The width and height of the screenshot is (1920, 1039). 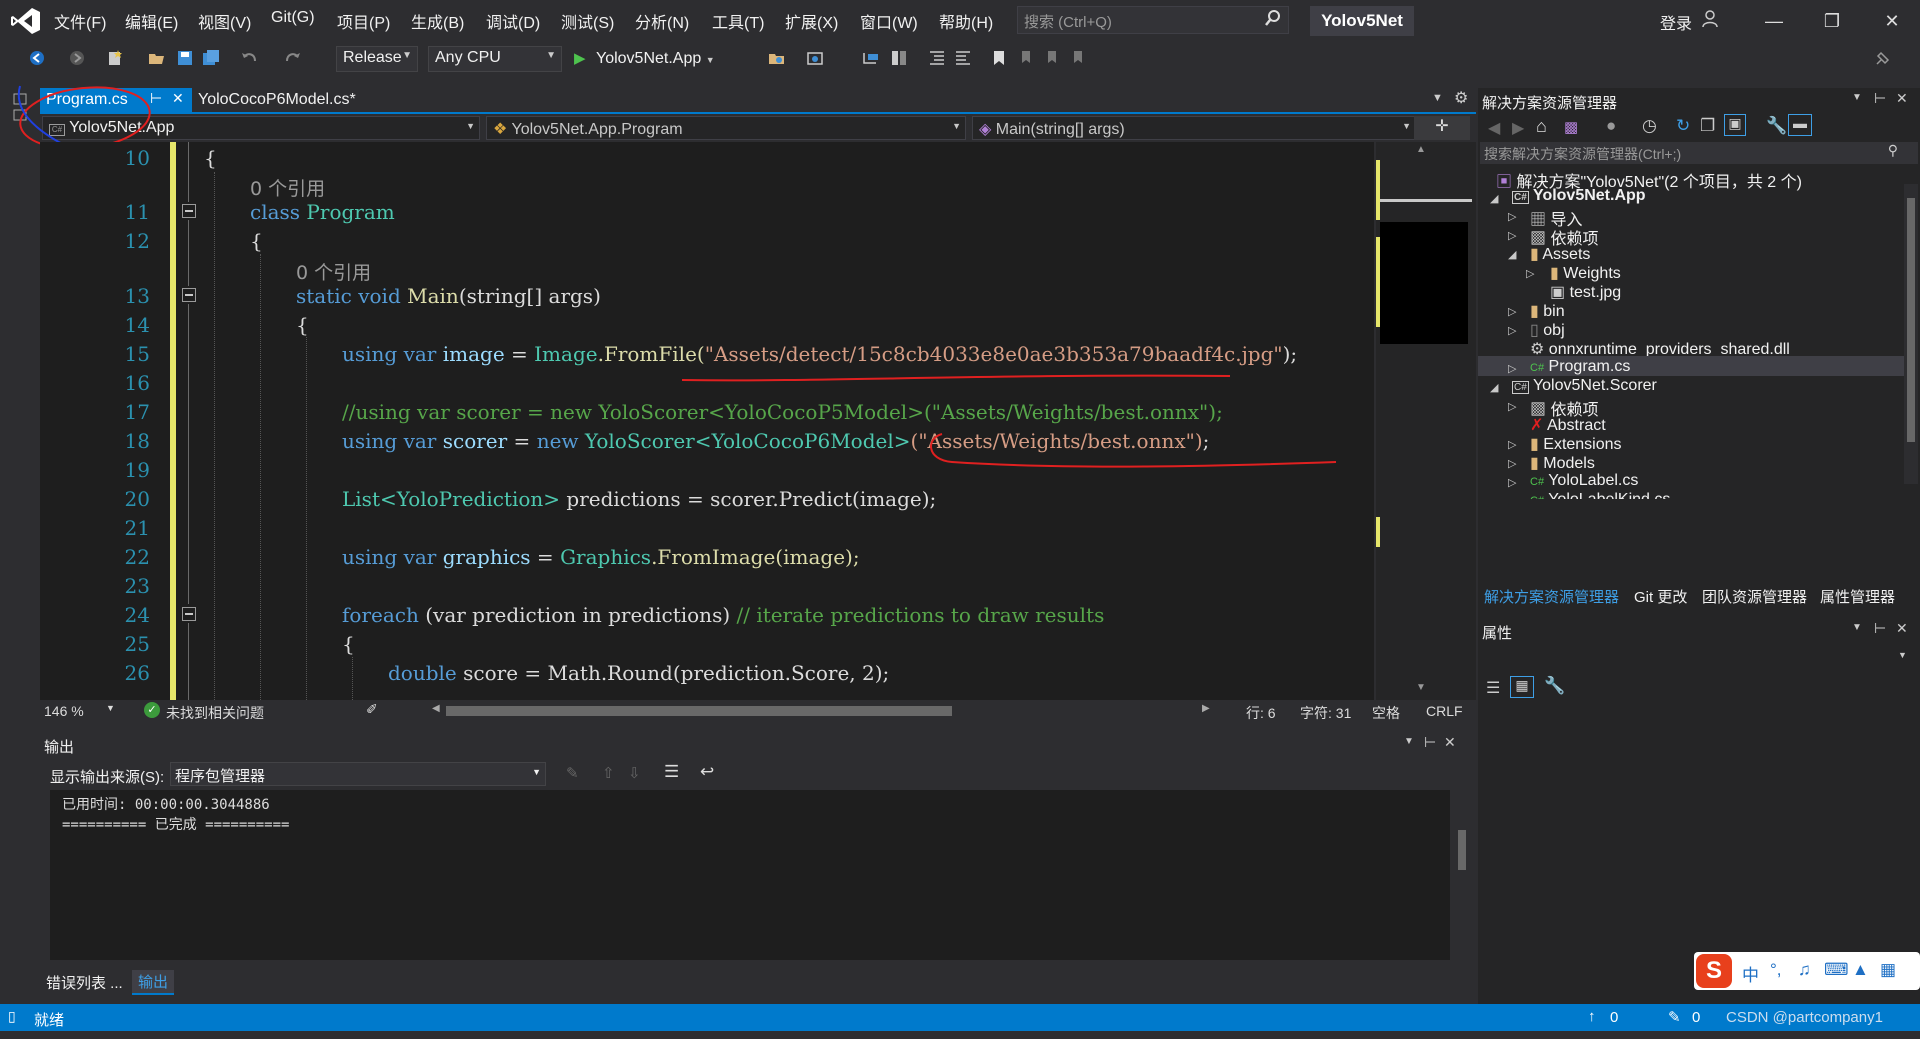 I want to click on configuration-select: Release ▼, so click(x=377, y=59).